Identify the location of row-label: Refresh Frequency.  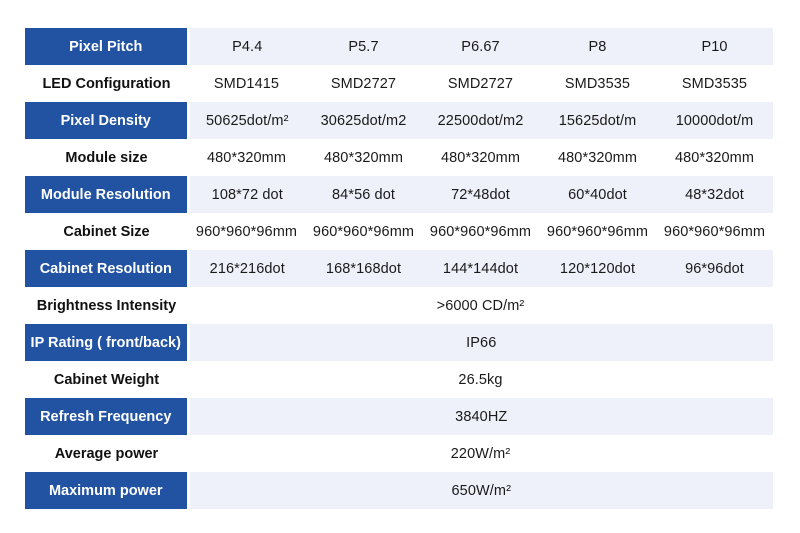
(107, 416).